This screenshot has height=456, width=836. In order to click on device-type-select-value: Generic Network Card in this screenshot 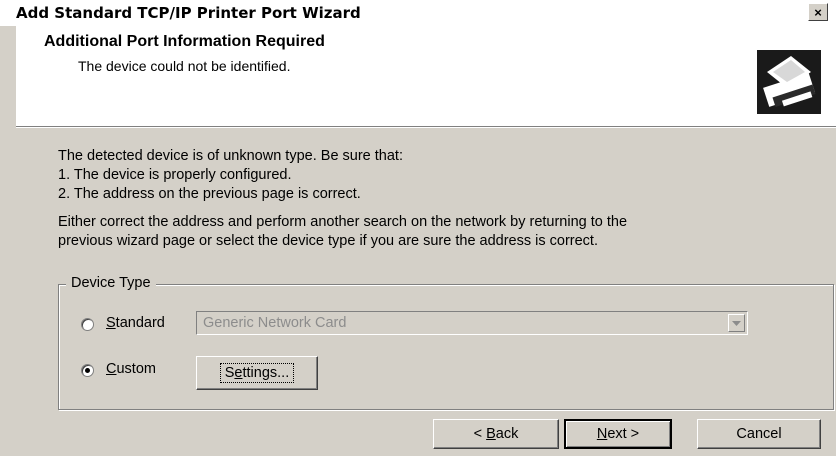, I will do `click(275, 323)`.